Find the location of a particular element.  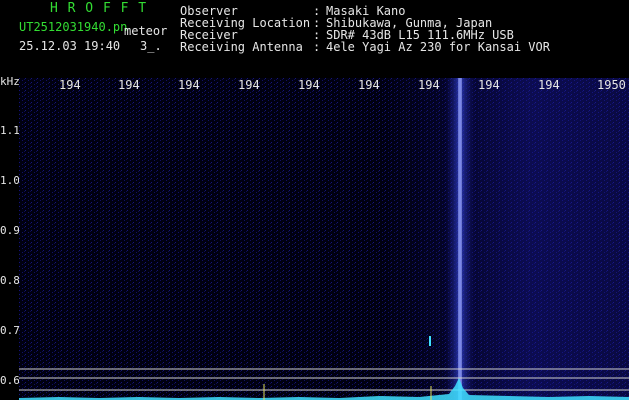

y-tick-label: 0.6 is located at coordinates (10, 380).